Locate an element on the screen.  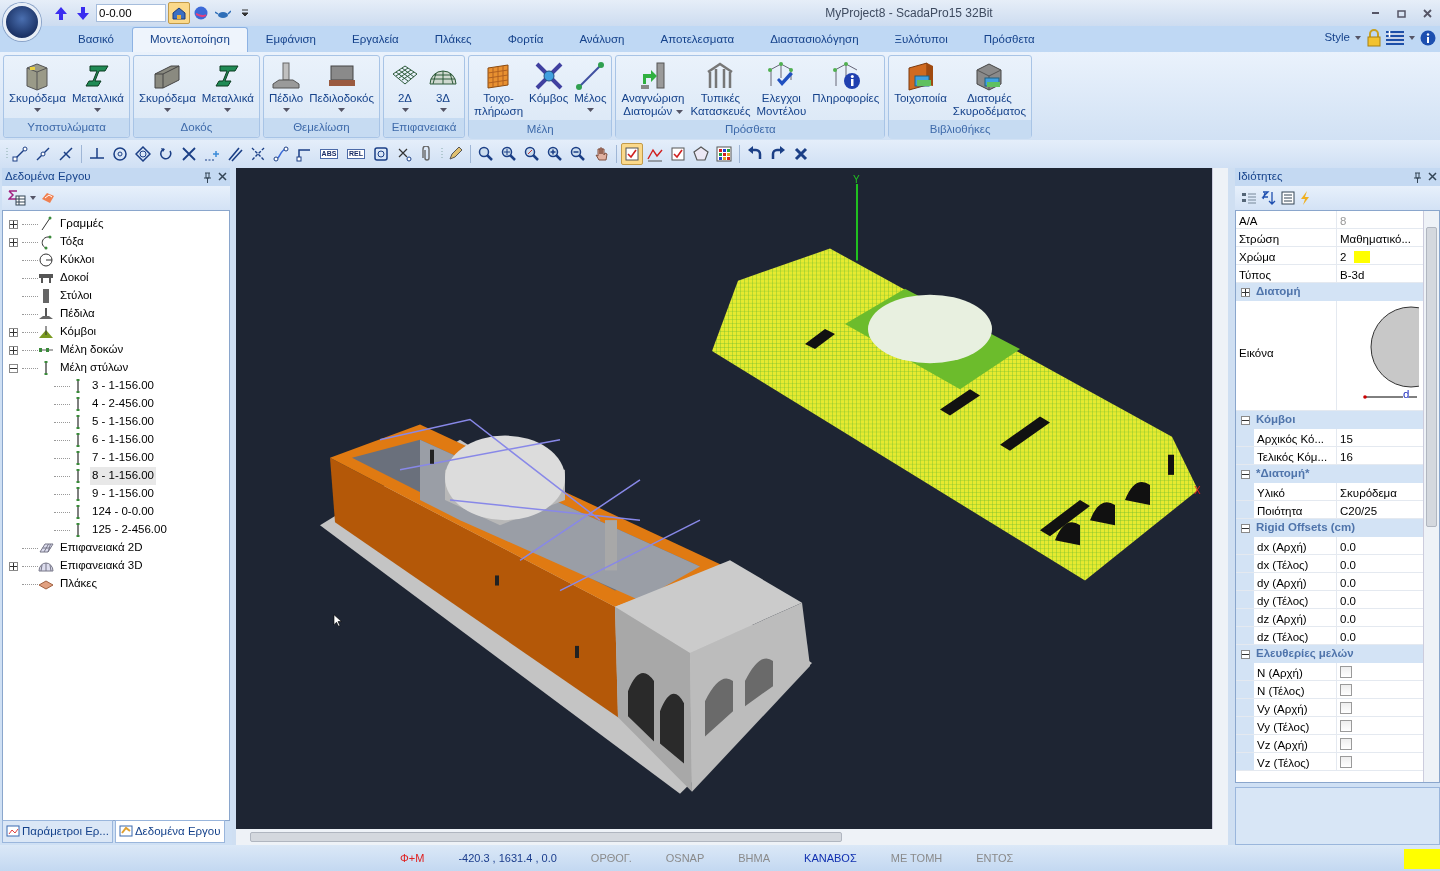
ribbon-tab: Αποτελεσματα is located at coordinates (697, 39).